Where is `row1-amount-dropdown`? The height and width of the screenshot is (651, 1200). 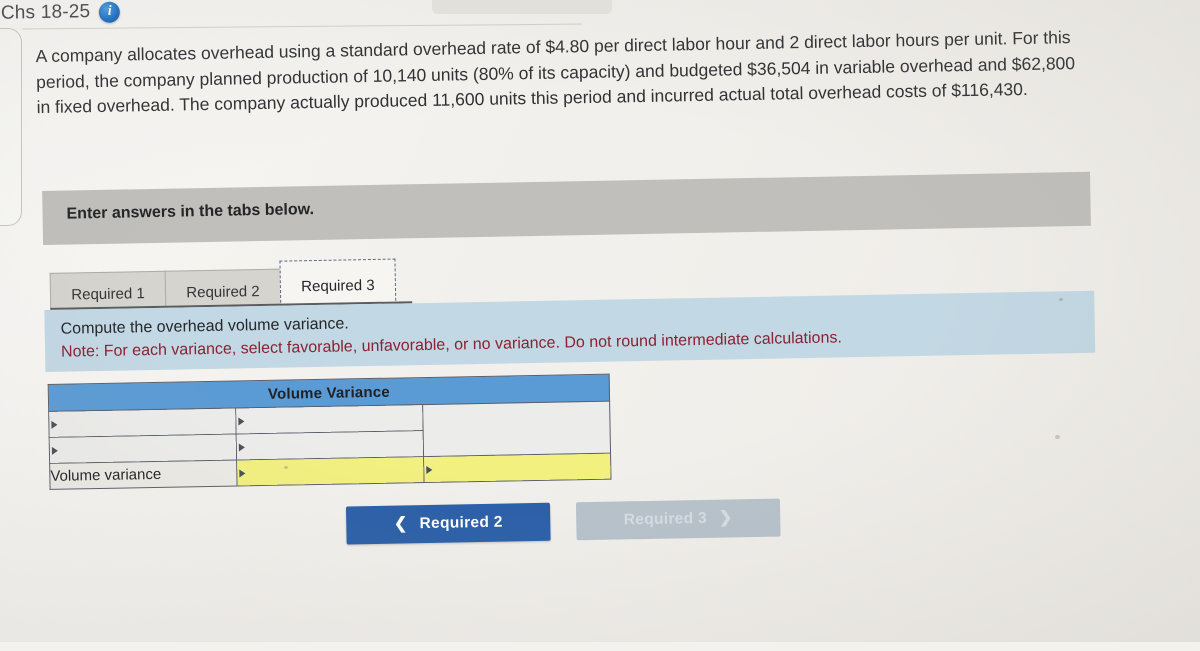 row1-amount-dropdown is located at coordinates (329, 419).